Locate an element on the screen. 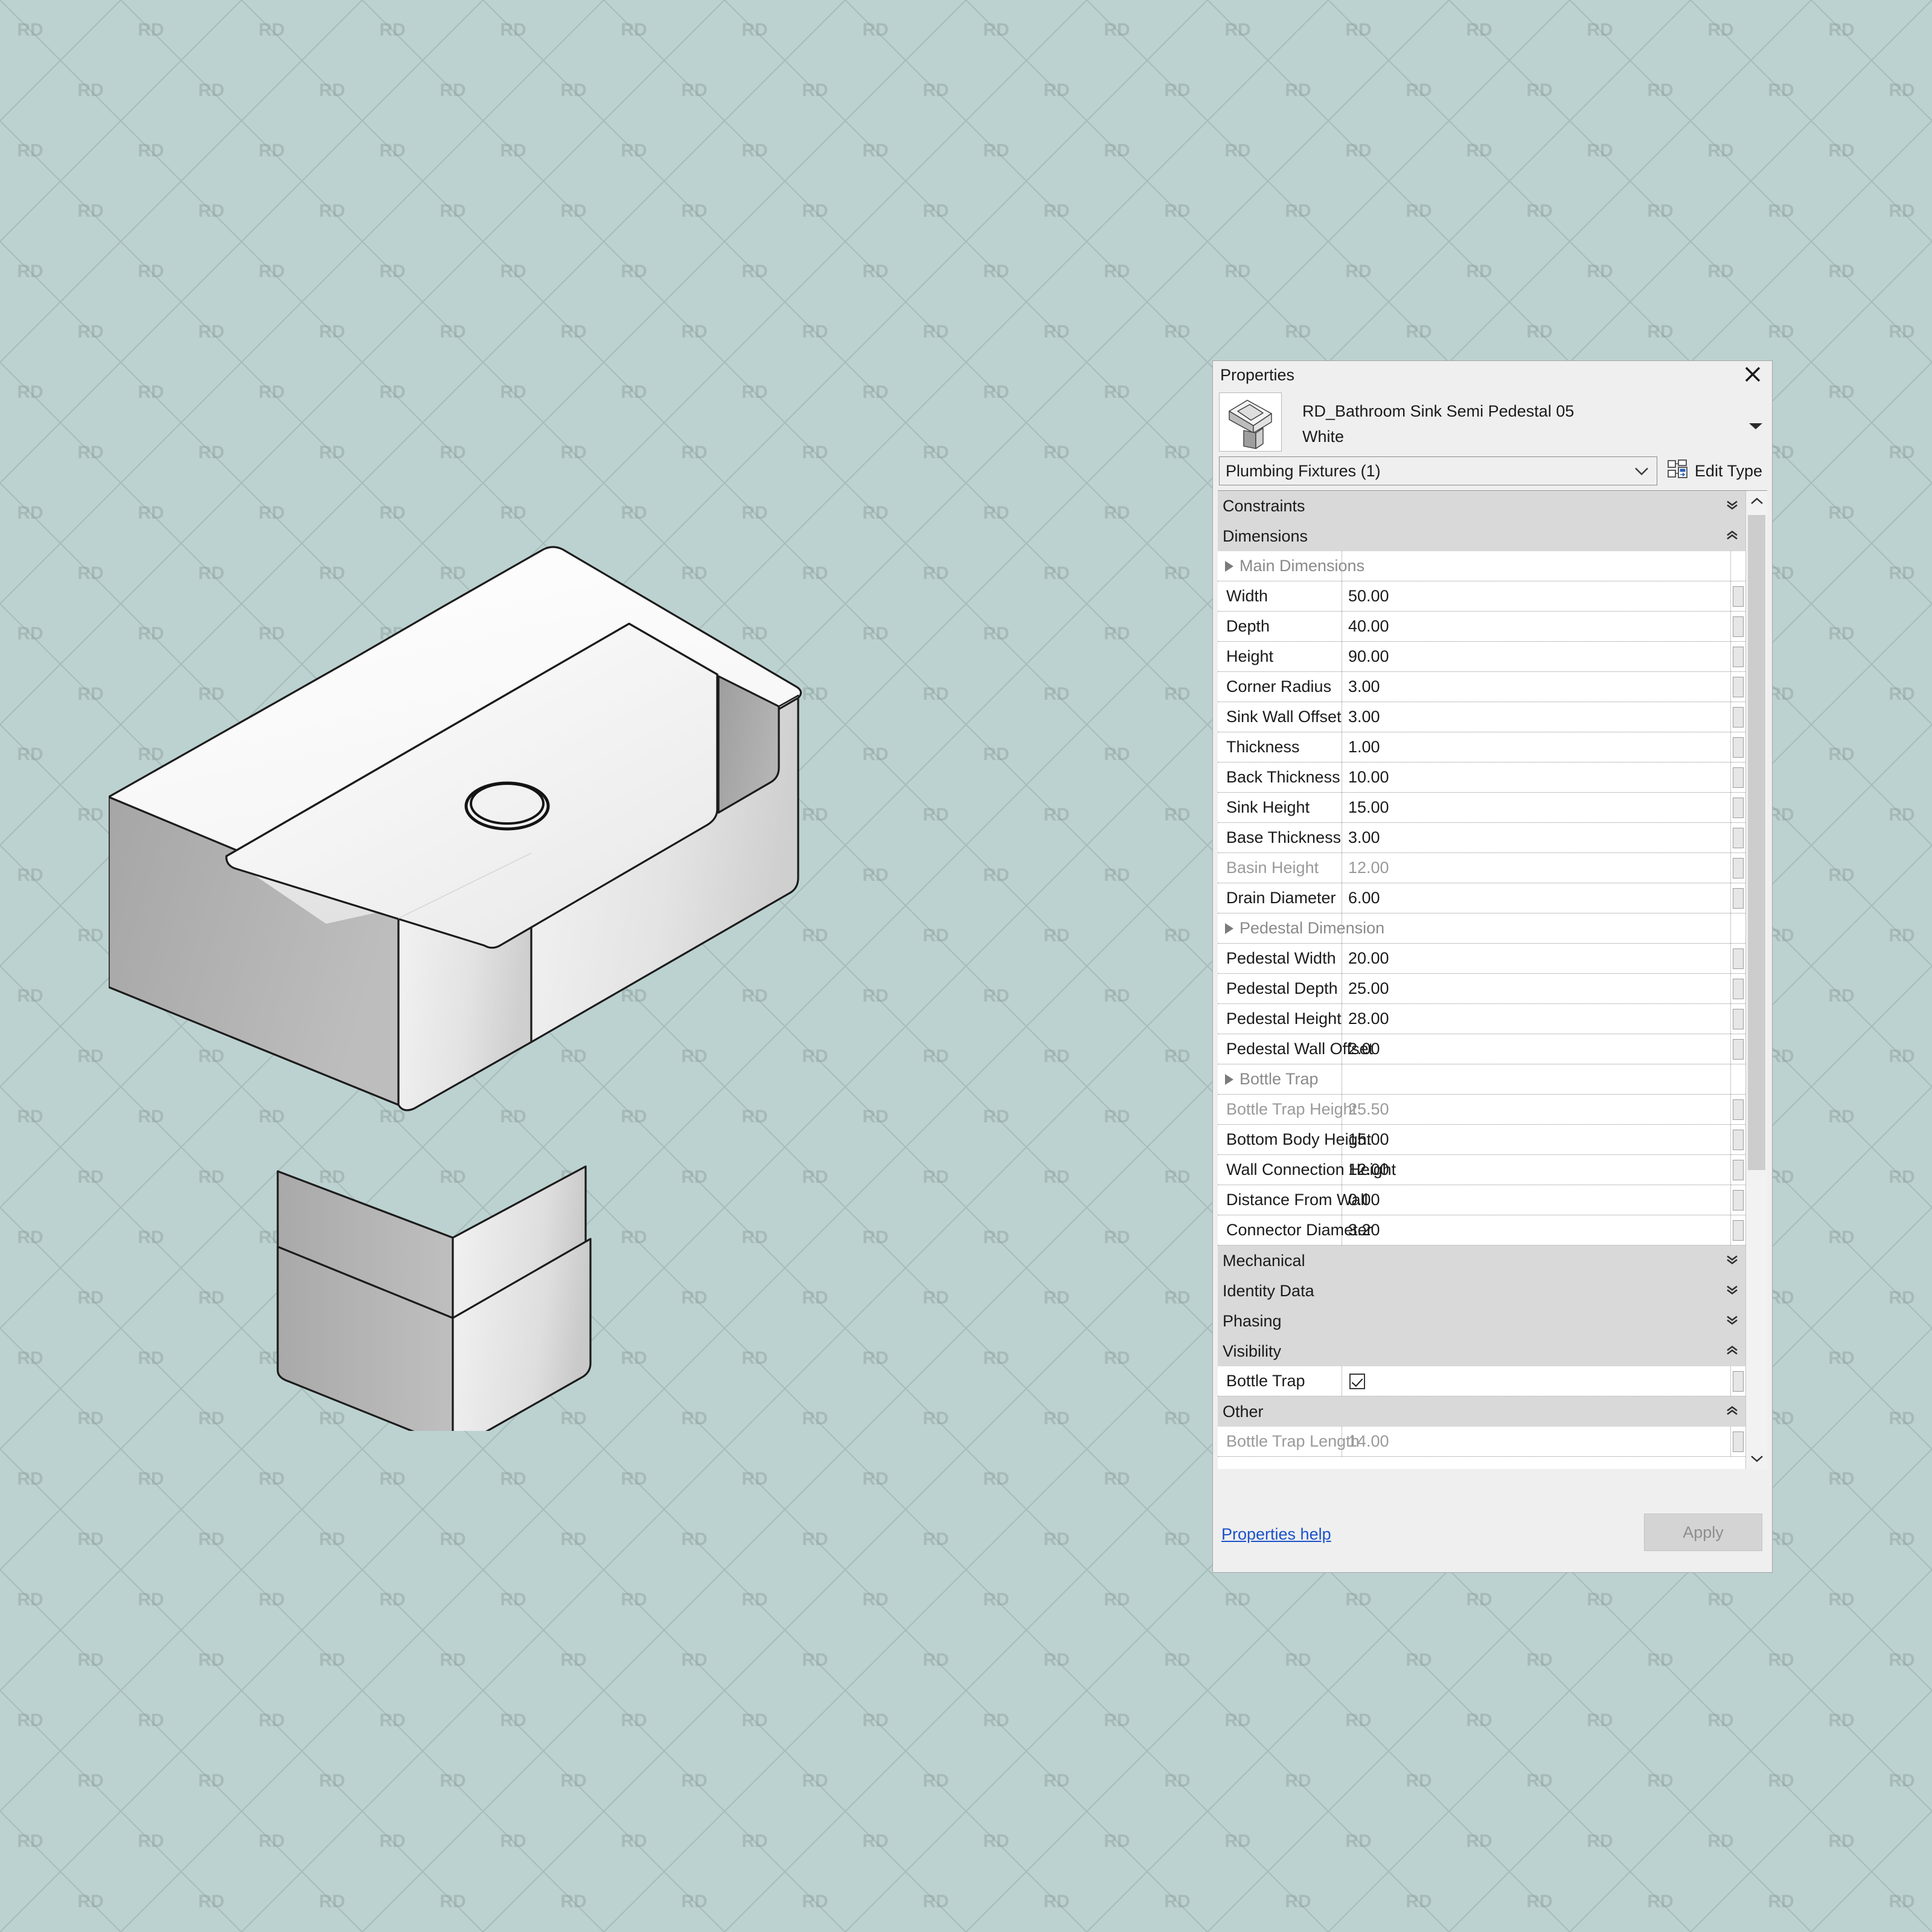 The image size is (1932, 1932). property-row: Bottle Trap Height 25.50 is located at coordinates (1481, 1110).